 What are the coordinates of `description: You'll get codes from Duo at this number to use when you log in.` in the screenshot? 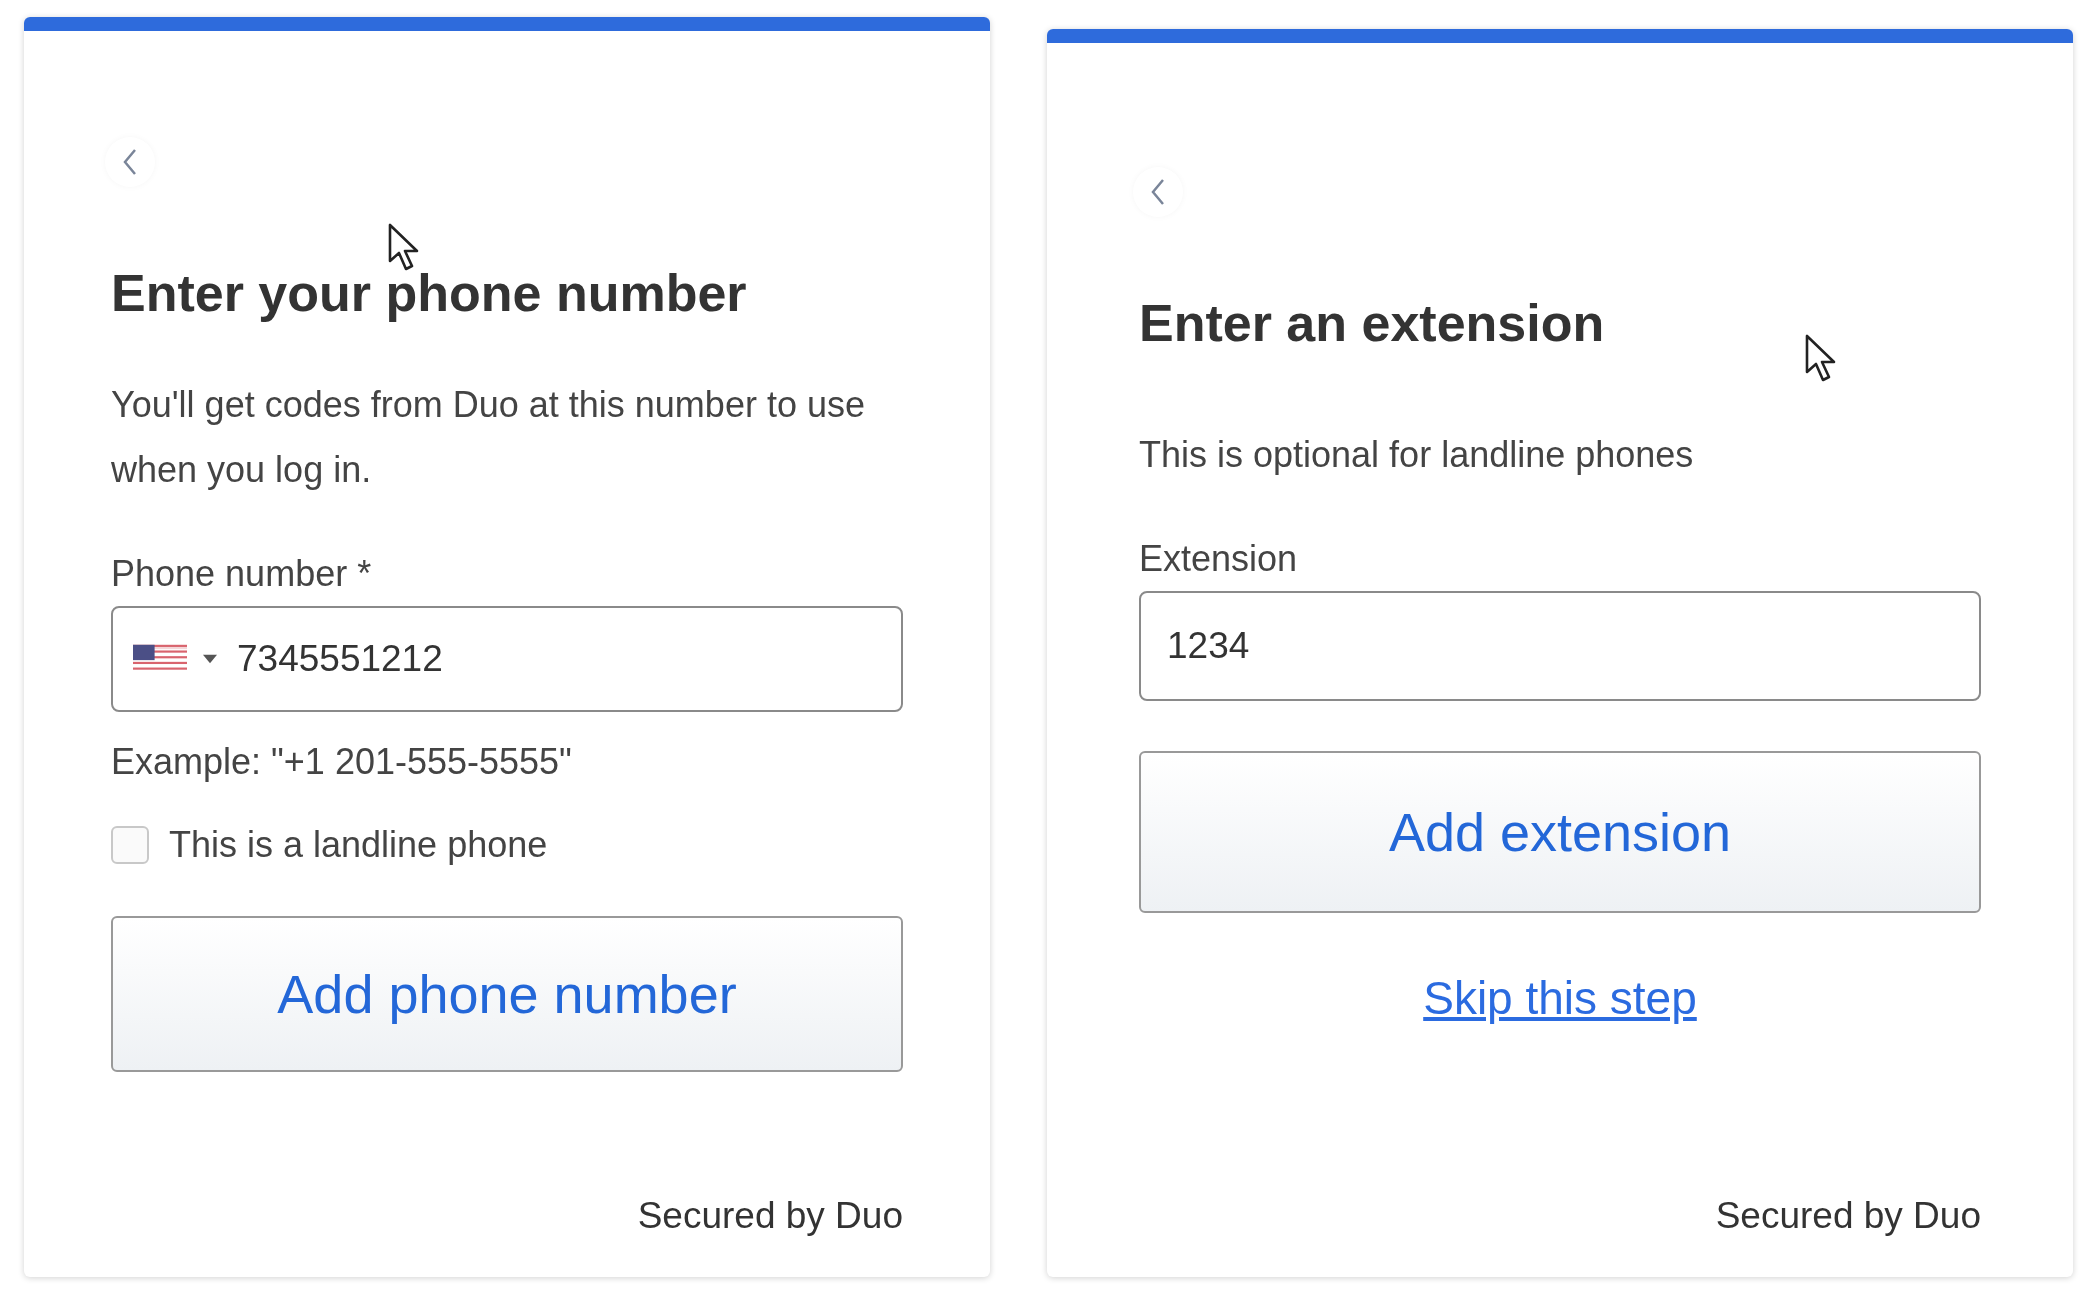 It's located at (488, 437).